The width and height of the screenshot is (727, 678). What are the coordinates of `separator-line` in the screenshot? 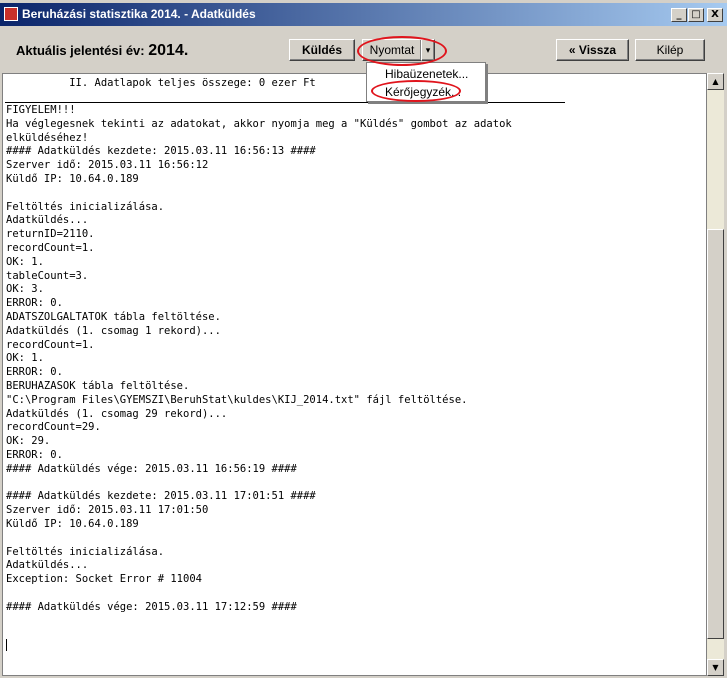 It's located at (285, 102).